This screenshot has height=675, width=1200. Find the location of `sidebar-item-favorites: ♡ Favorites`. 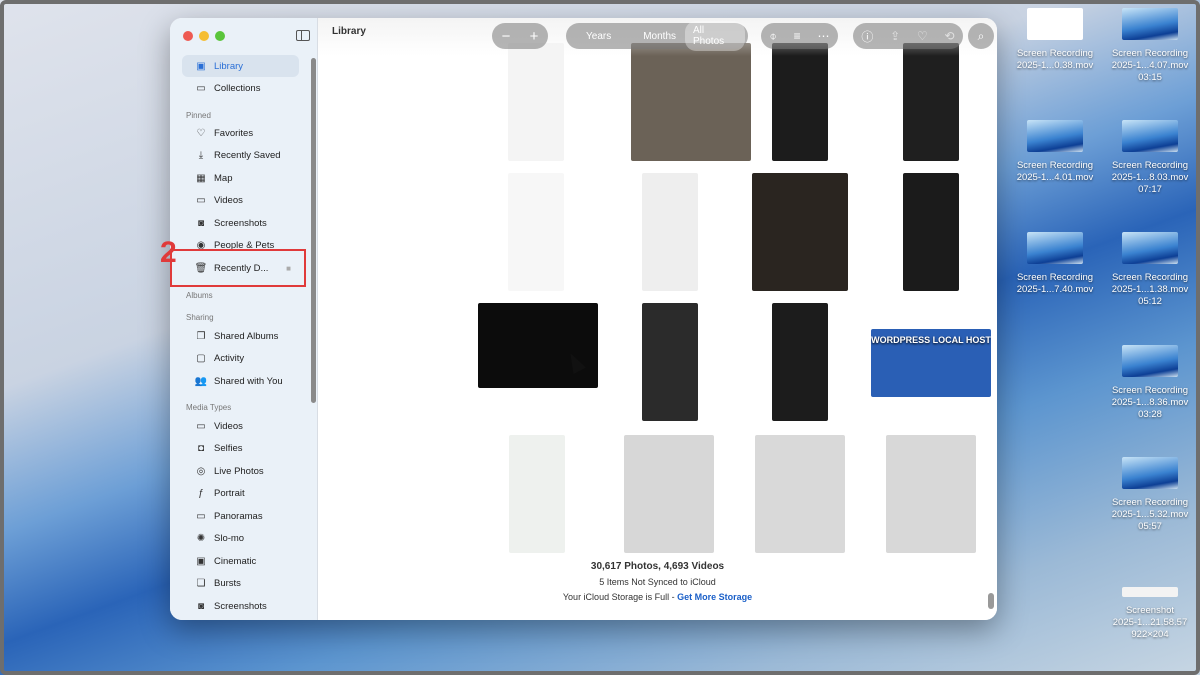

sidebar-item-favorites: ♡ Favorites is located at coordinates (240, 133).